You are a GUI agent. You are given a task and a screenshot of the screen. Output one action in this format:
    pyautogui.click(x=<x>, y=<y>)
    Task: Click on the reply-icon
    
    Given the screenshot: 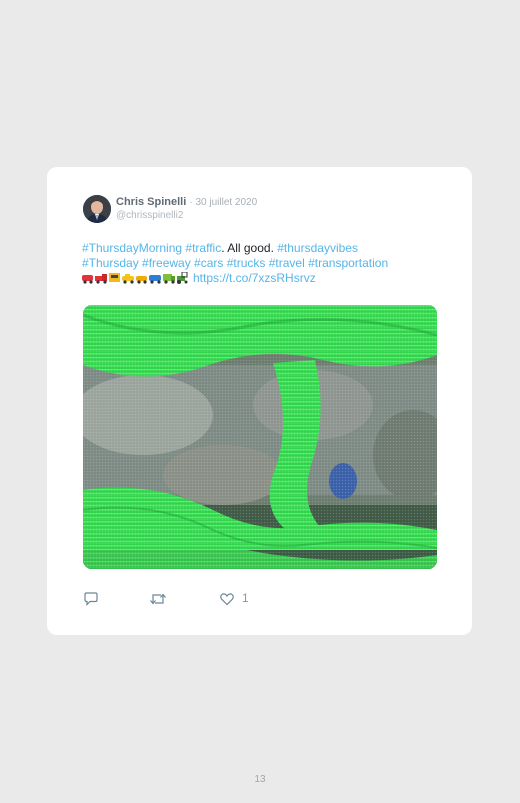 What is the action you would take?
    pyautogui.click(x=91, y=599)
    